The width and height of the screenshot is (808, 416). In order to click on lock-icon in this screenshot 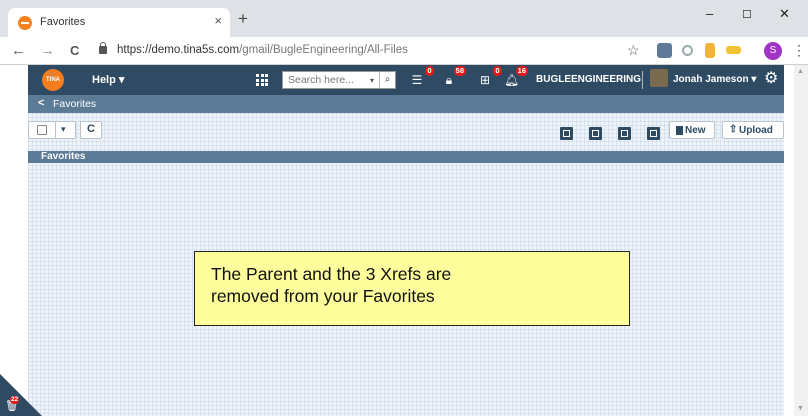, I will do `click(103, 48)`.